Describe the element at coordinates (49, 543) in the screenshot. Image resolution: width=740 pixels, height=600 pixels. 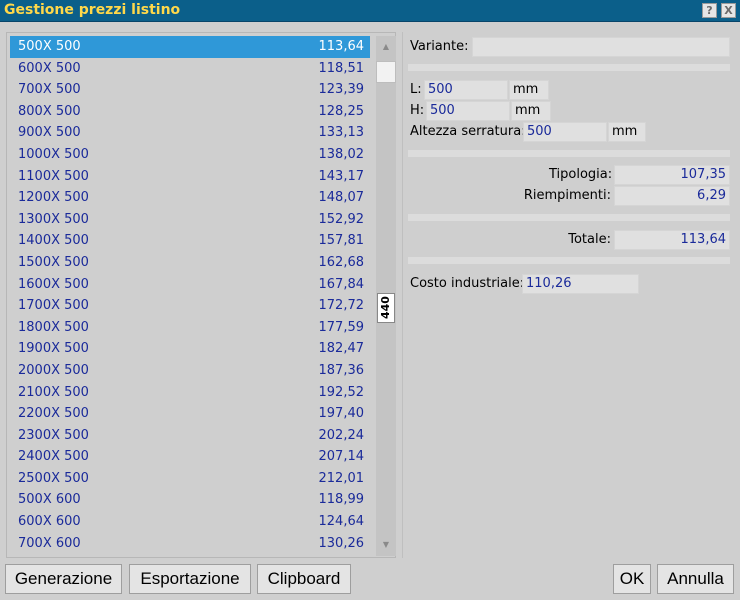
I see `list-item-label: 700X 600` at that location.